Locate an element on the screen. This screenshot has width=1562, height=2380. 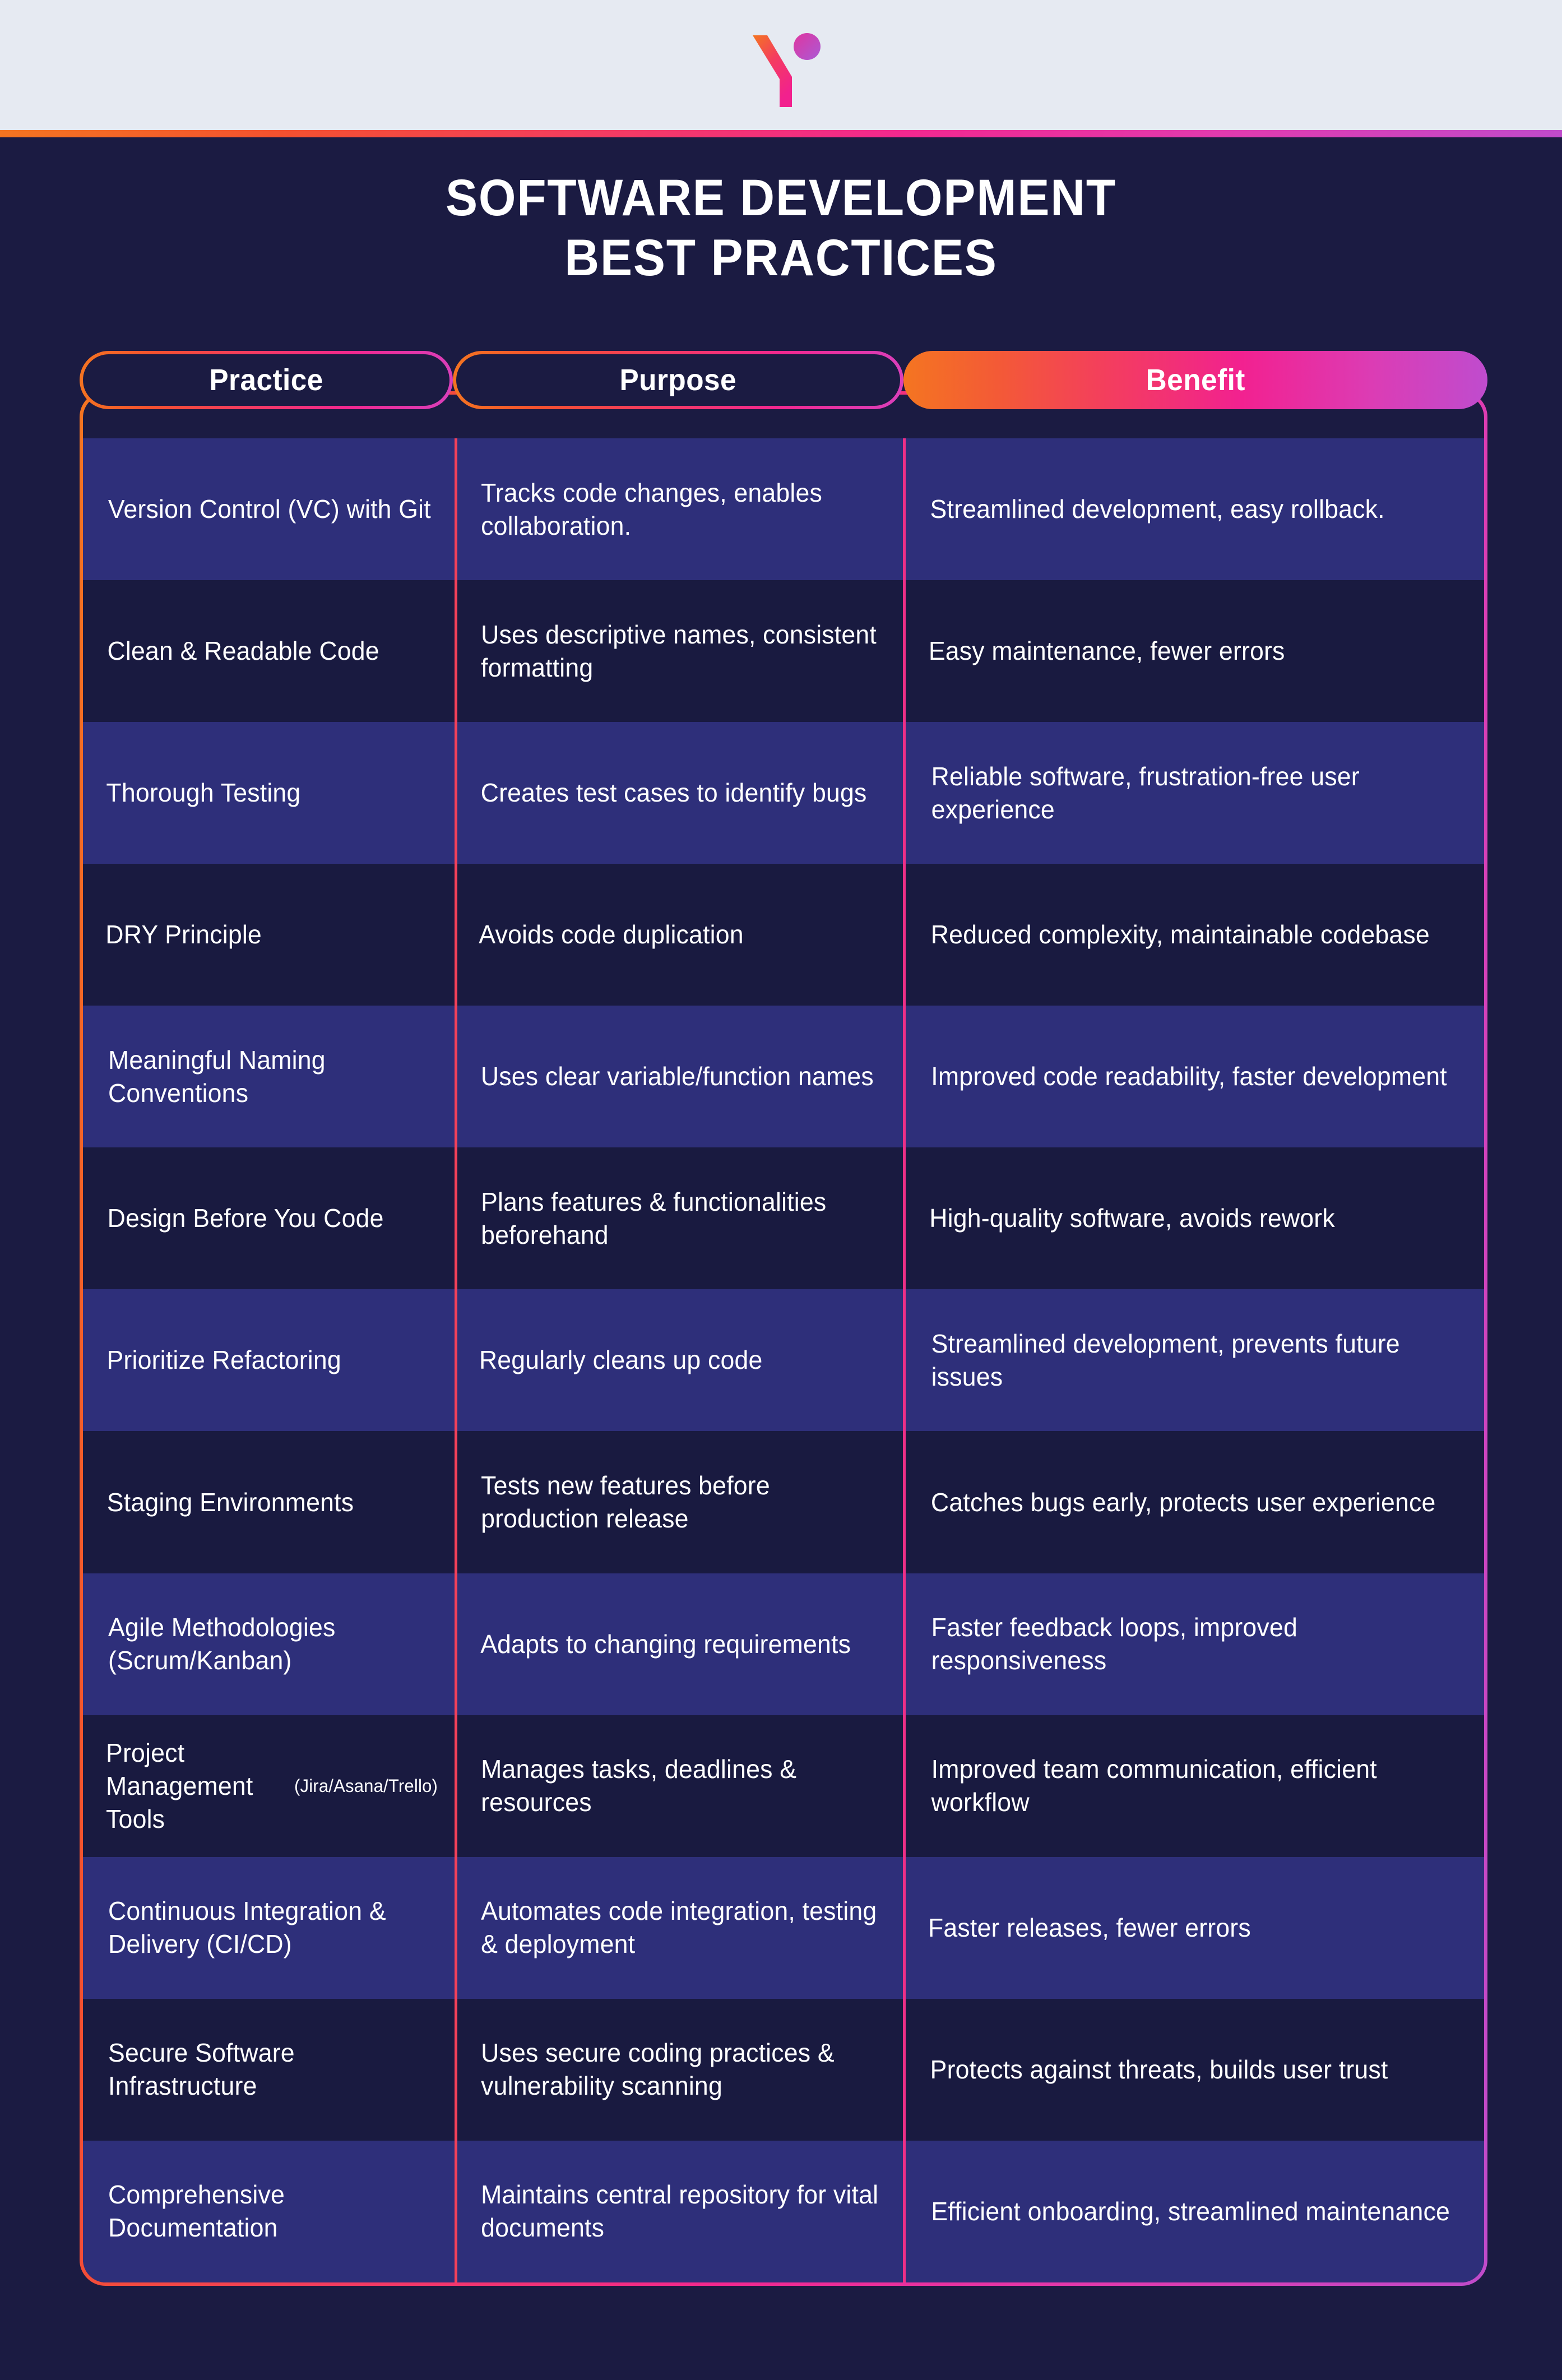
purpose-text: Creates test cases to identify bugs is located at coordinates (673, 793).